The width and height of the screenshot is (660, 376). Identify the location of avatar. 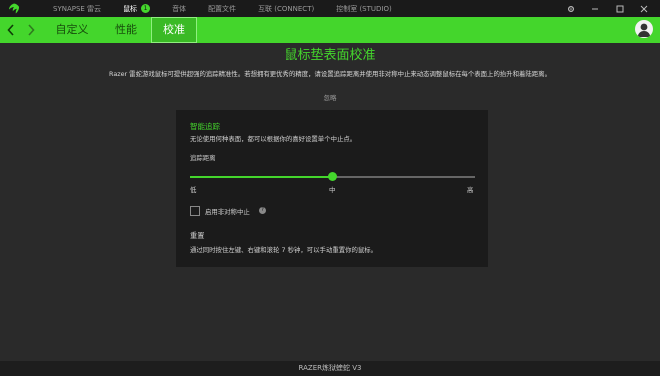
(644, 29).